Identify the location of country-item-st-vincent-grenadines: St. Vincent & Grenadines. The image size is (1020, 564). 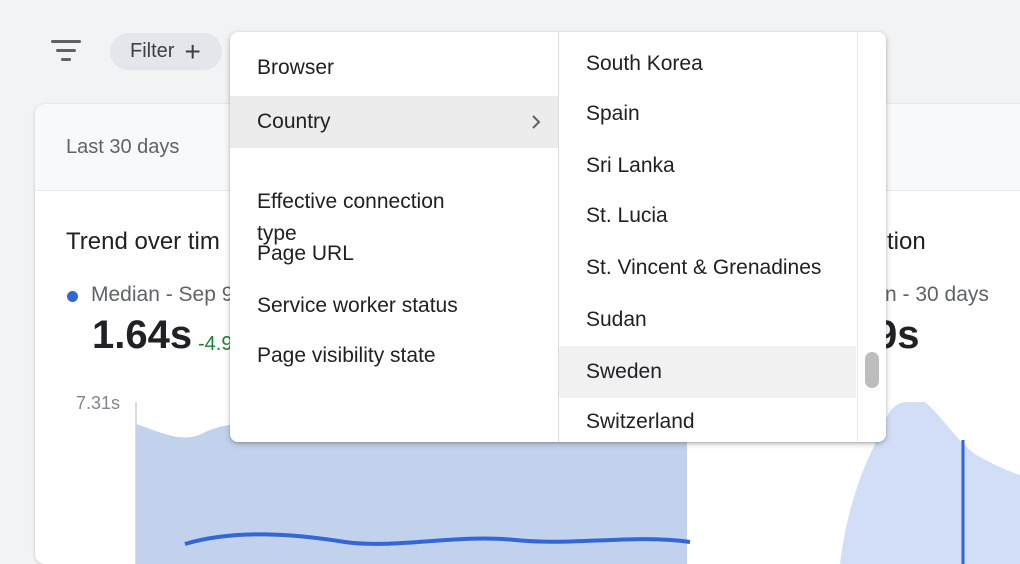
(707, 268).